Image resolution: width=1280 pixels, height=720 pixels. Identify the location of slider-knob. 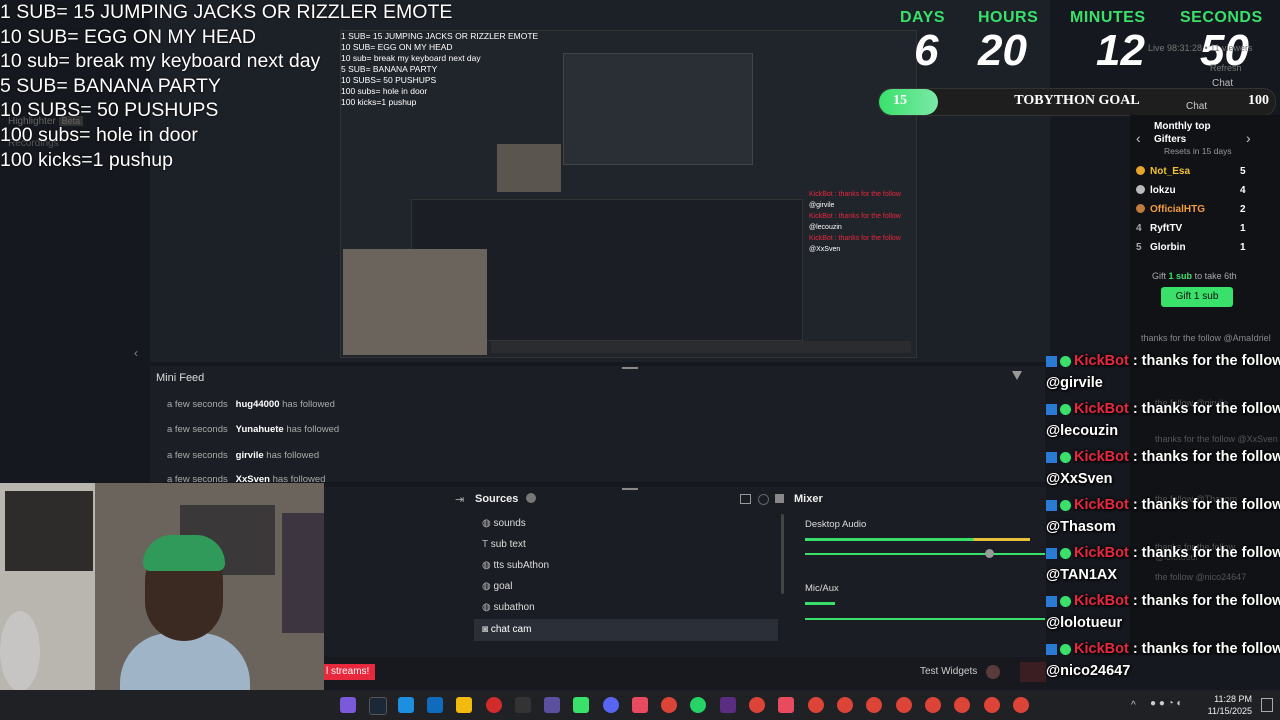
(989, 553).